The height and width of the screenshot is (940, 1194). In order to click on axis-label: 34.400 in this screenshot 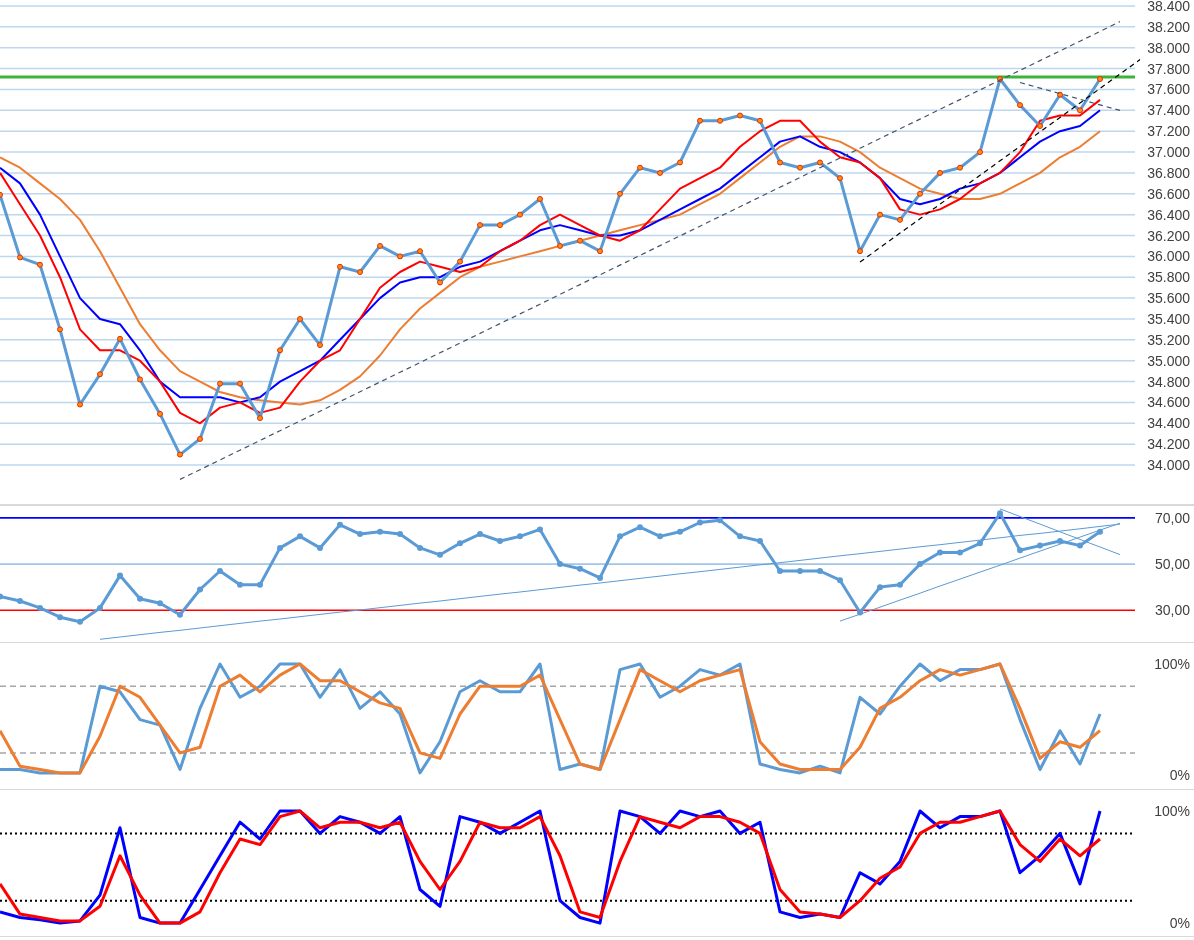, I will do `click(1168, 423)`.